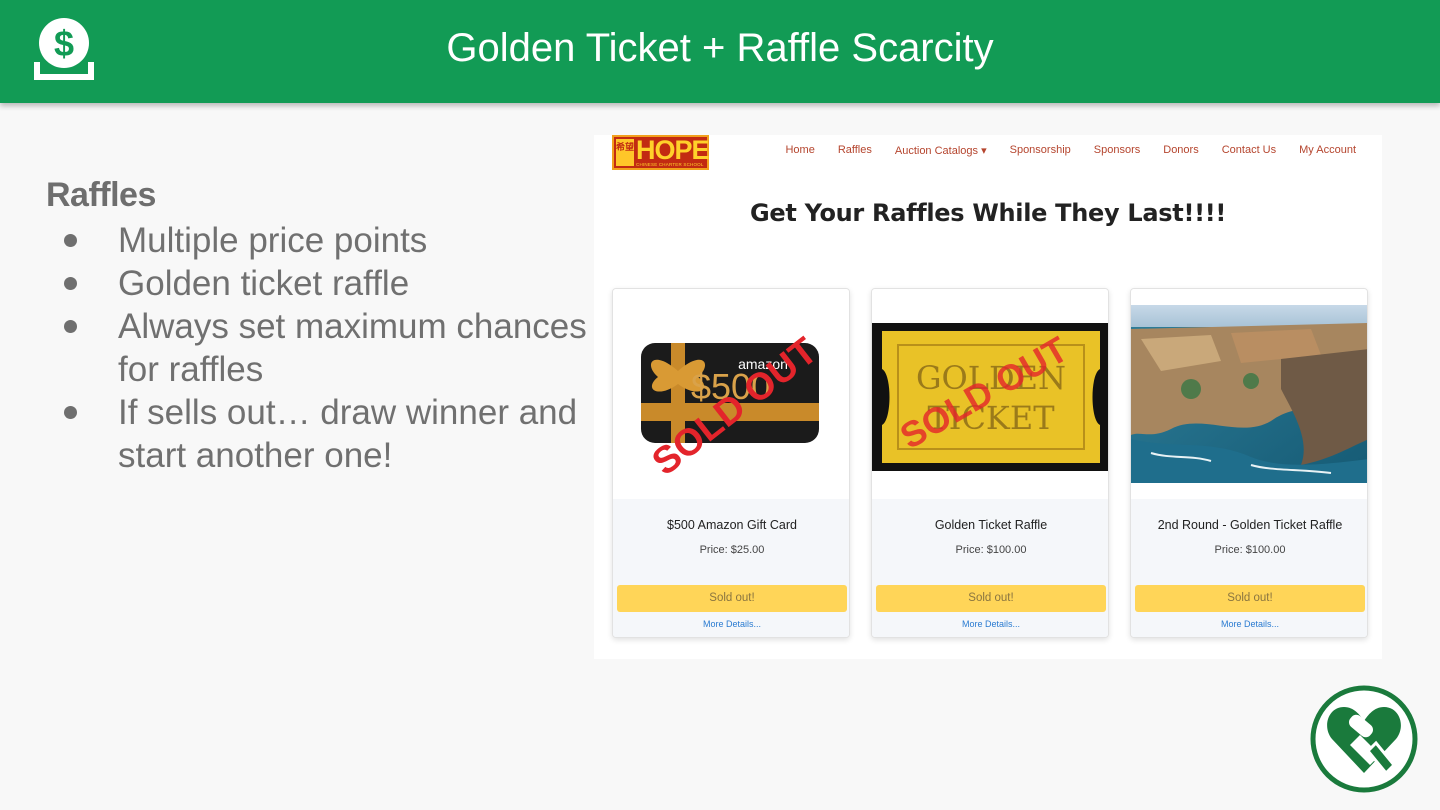 The image size is (1440, 810). I want to click on nav-sponsorship: Sponsorship, so click(1040, 150).